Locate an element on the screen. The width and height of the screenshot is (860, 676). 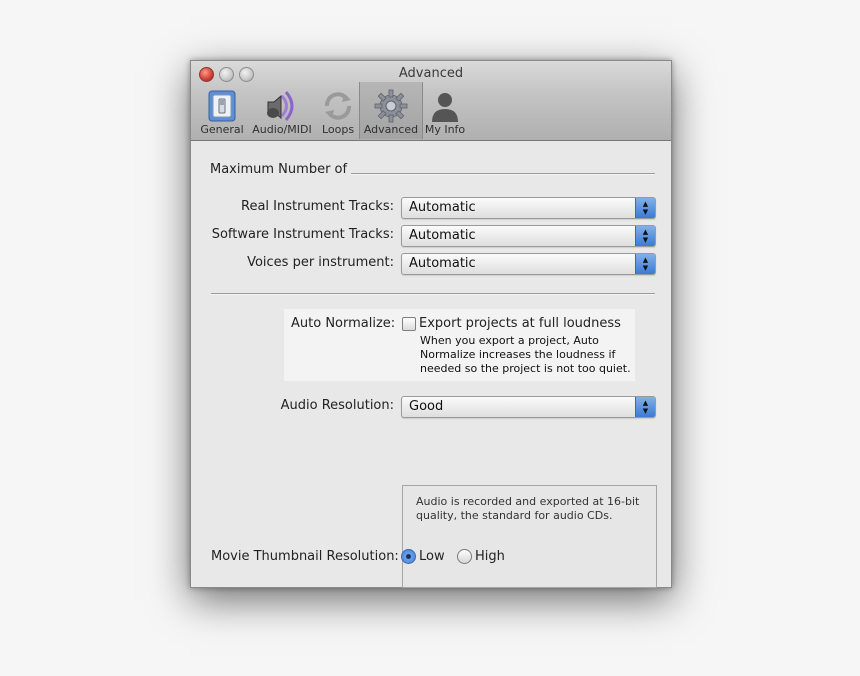
voices-per-instrument-popup: Automatic ▲ ▼ is located at coordinates (528, 264).